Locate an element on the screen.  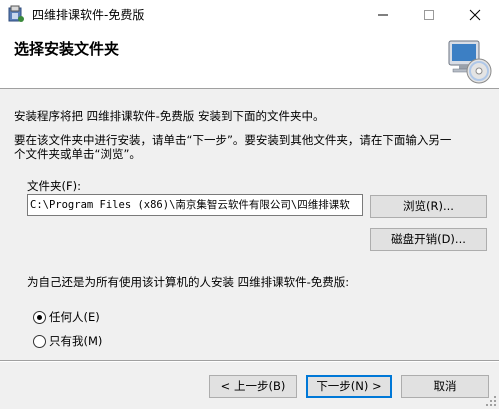
intro-text: 安装程序将把 四维排课软件-免费版 安装到下面的文件夹中。 is located at coordinates (169, 116).